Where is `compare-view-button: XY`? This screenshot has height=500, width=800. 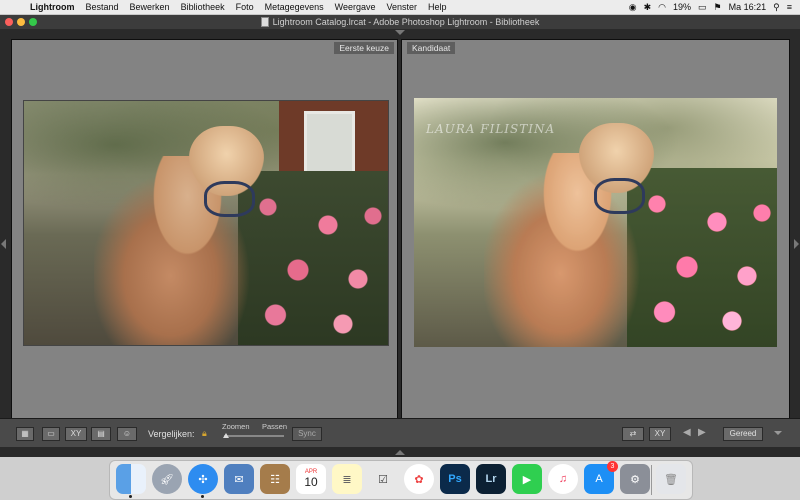
compare-view-button: XY is located at coordinates (76, 434).